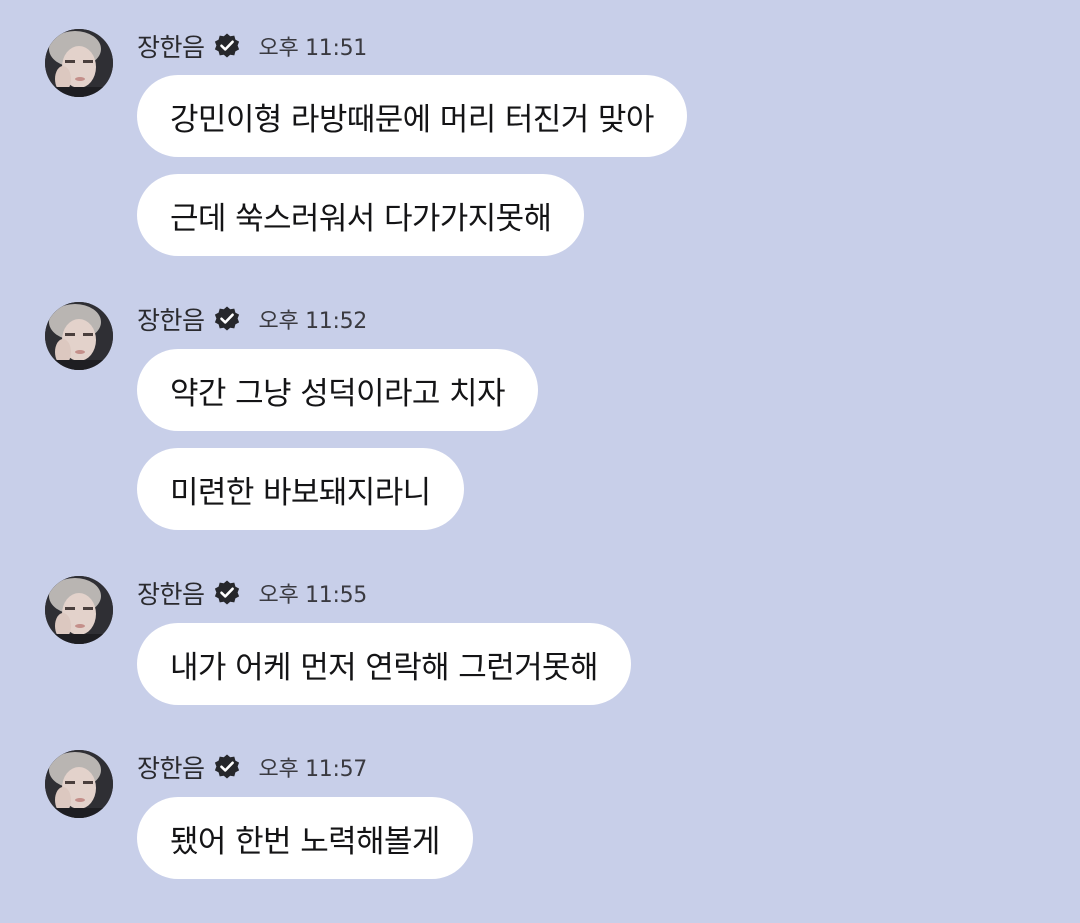 The width and height of the screenshot is (1080, 923). Describe the element at coordinates (252, 319) in the screenshot. I see `message-header: 장한음 오후 11:52` at that location.